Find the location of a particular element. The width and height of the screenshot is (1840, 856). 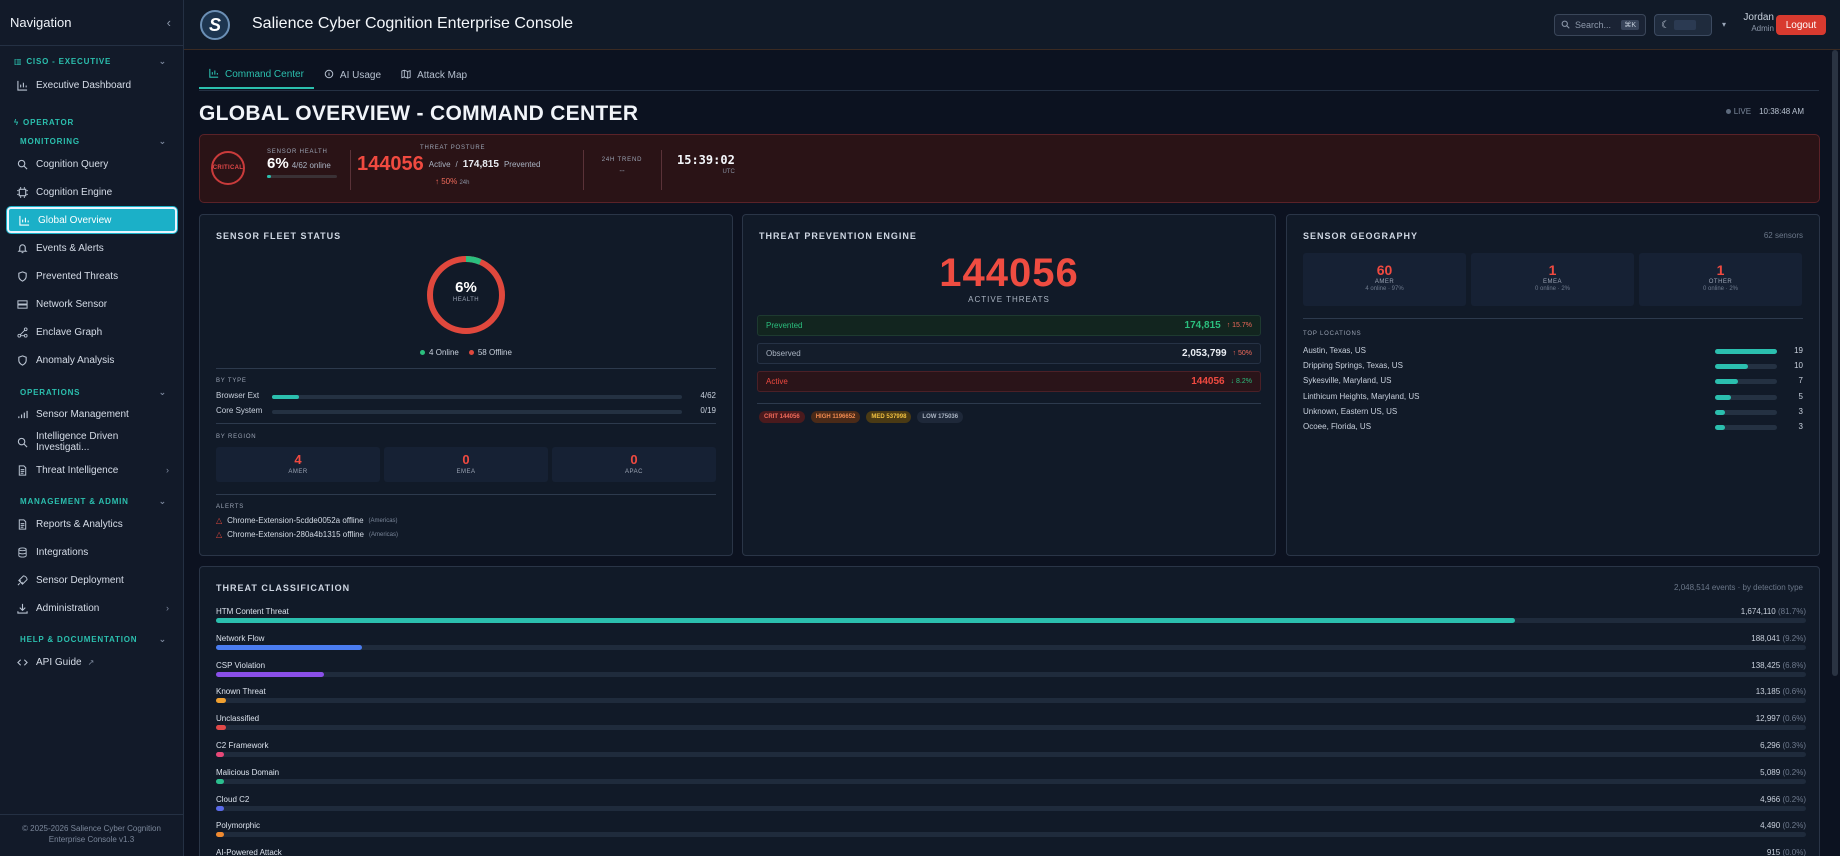

sensor-health-value: 6% is located at coordinates (278, 163).